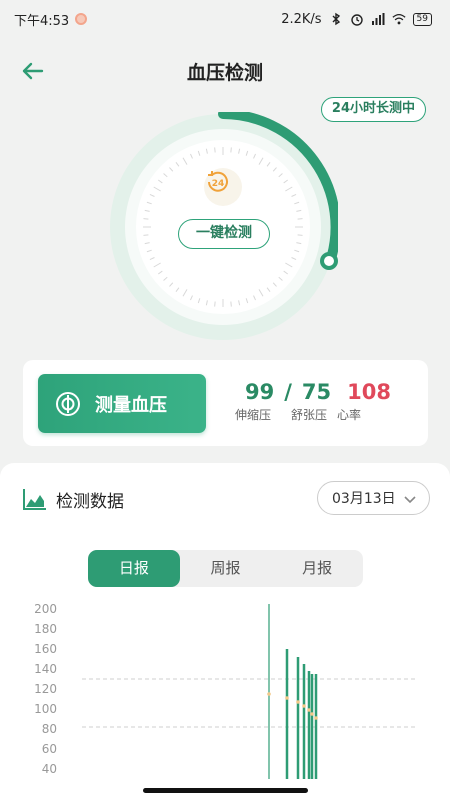 The image size is (450, 800). I want to click on measure-bp-button: 测量血压, so click(122, 403).